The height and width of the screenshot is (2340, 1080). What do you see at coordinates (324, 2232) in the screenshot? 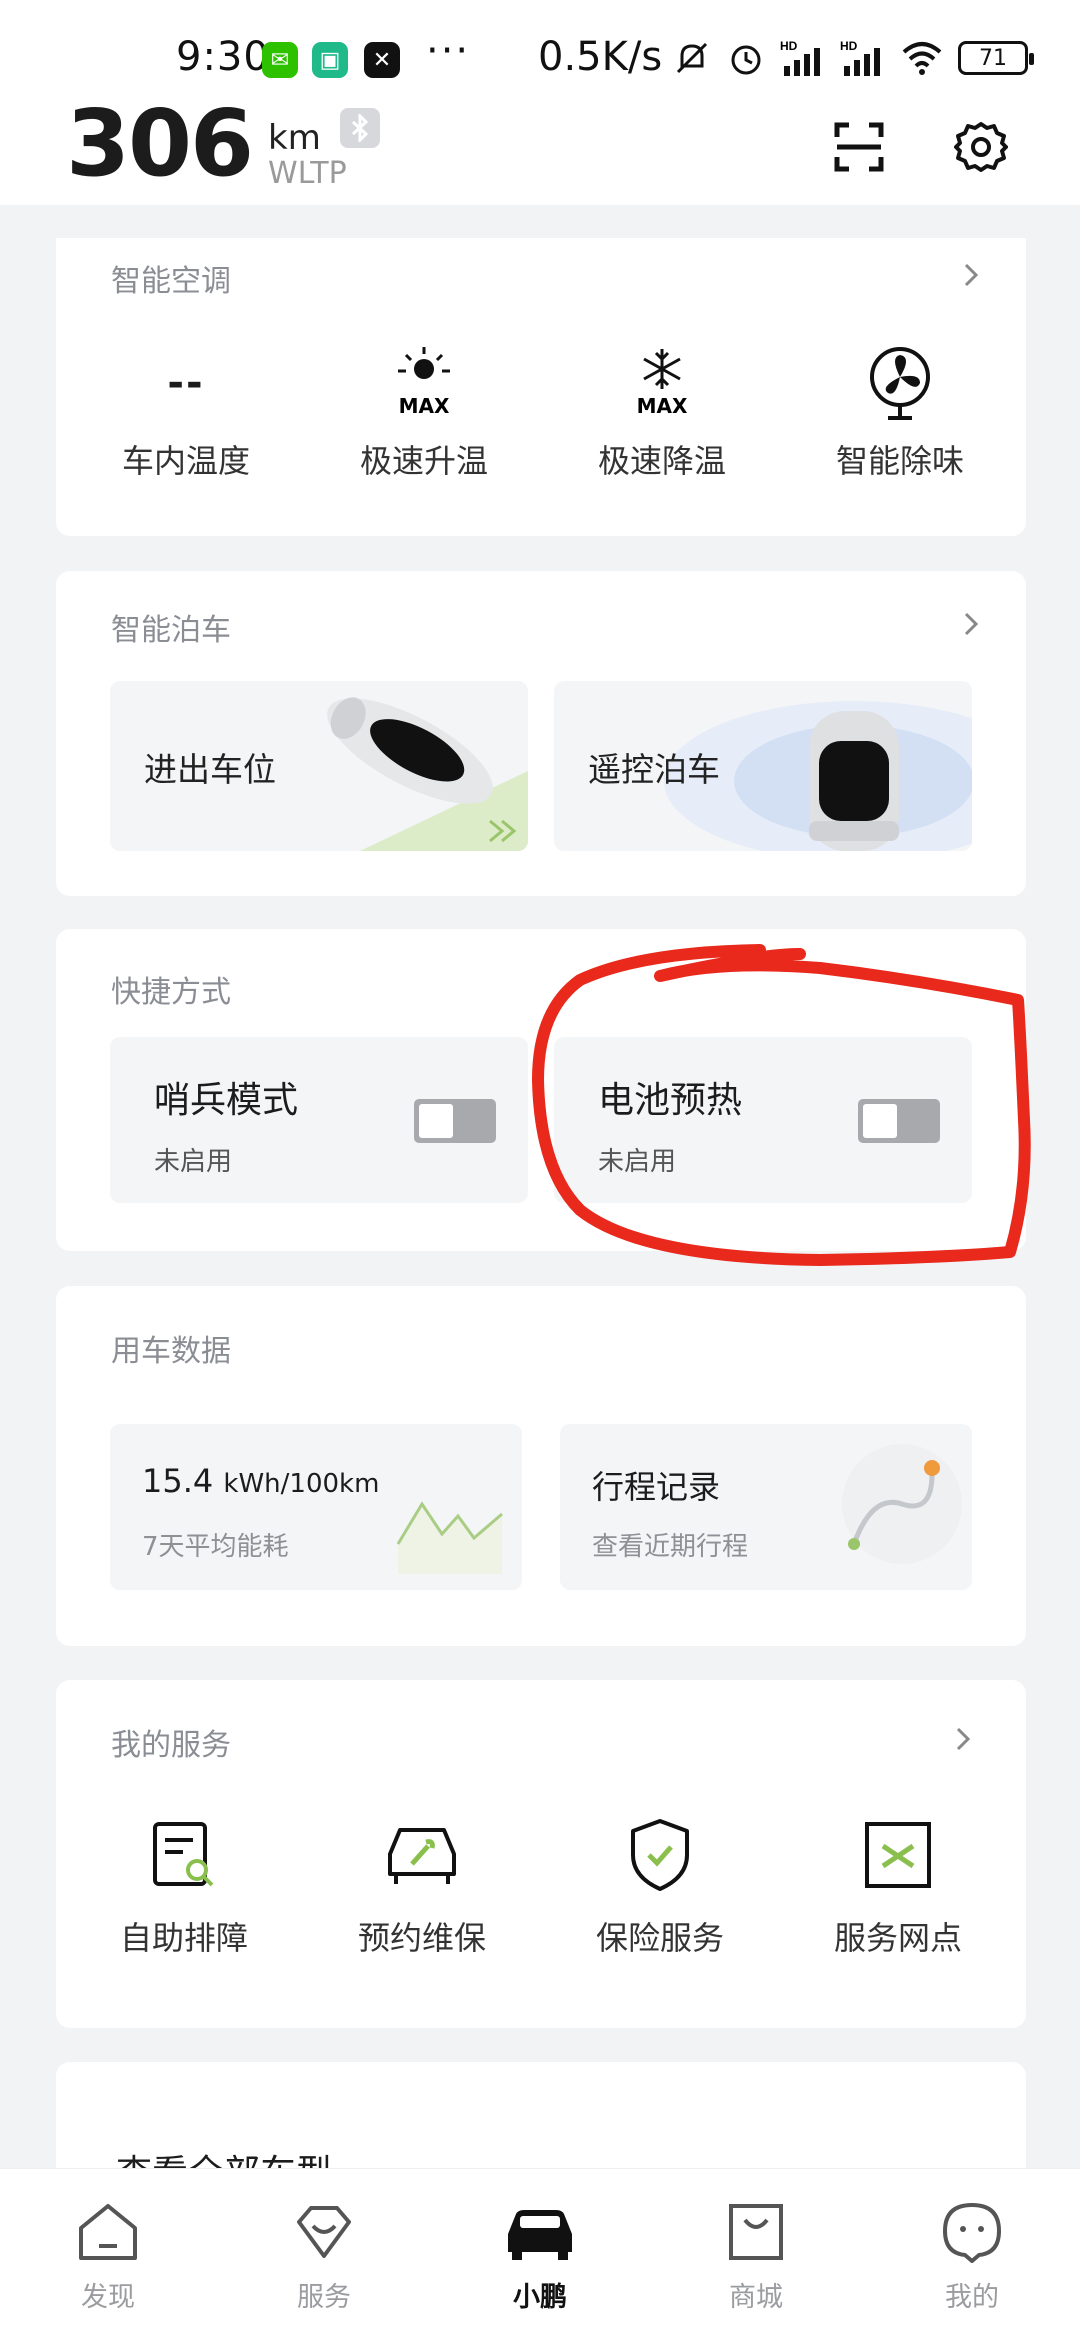
I see `heart-service-icon` at bounding box center [324, 2232].